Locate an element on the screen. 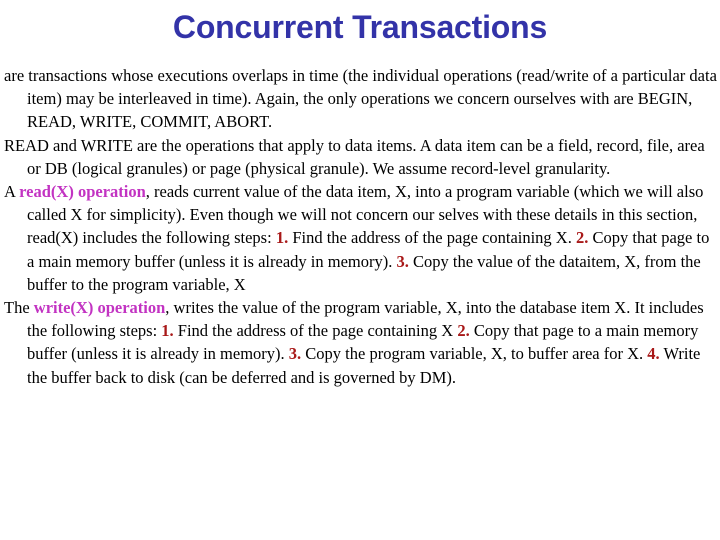  slide-title: Concurrent Transactions is located at coordinates (360, 27).